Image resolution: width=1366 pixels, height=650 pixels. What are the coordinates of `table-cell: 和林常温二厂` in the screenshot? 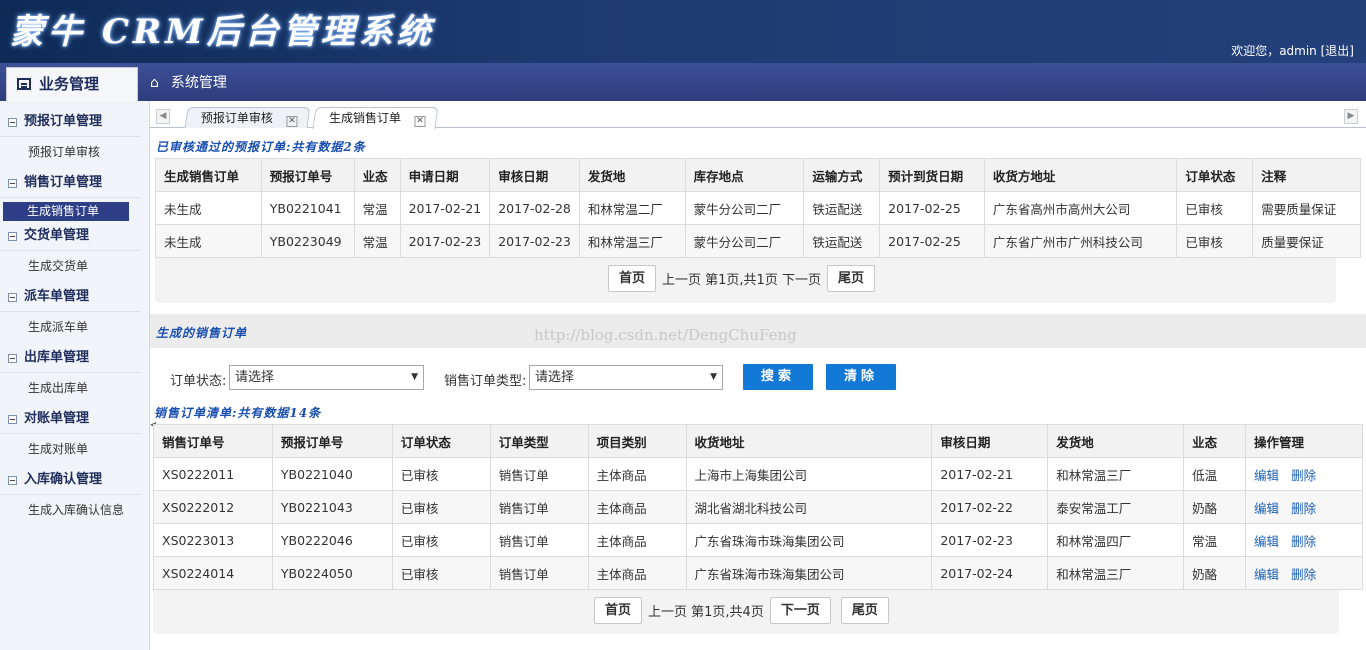 It's located at (632, 208).